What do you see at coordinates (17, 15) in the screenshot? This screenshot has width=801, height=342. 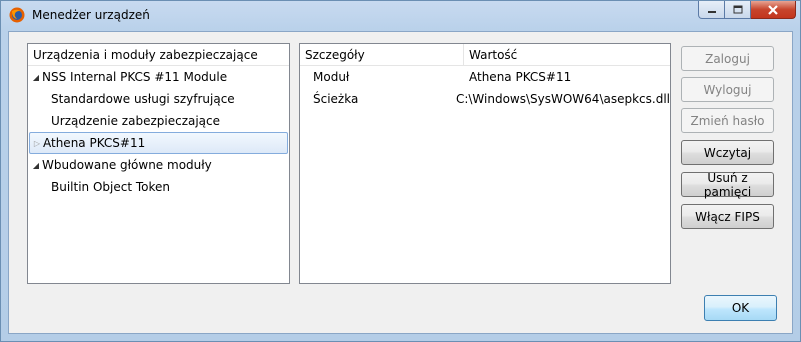 I see `firefox-icon` at bounding box center [17, 15].